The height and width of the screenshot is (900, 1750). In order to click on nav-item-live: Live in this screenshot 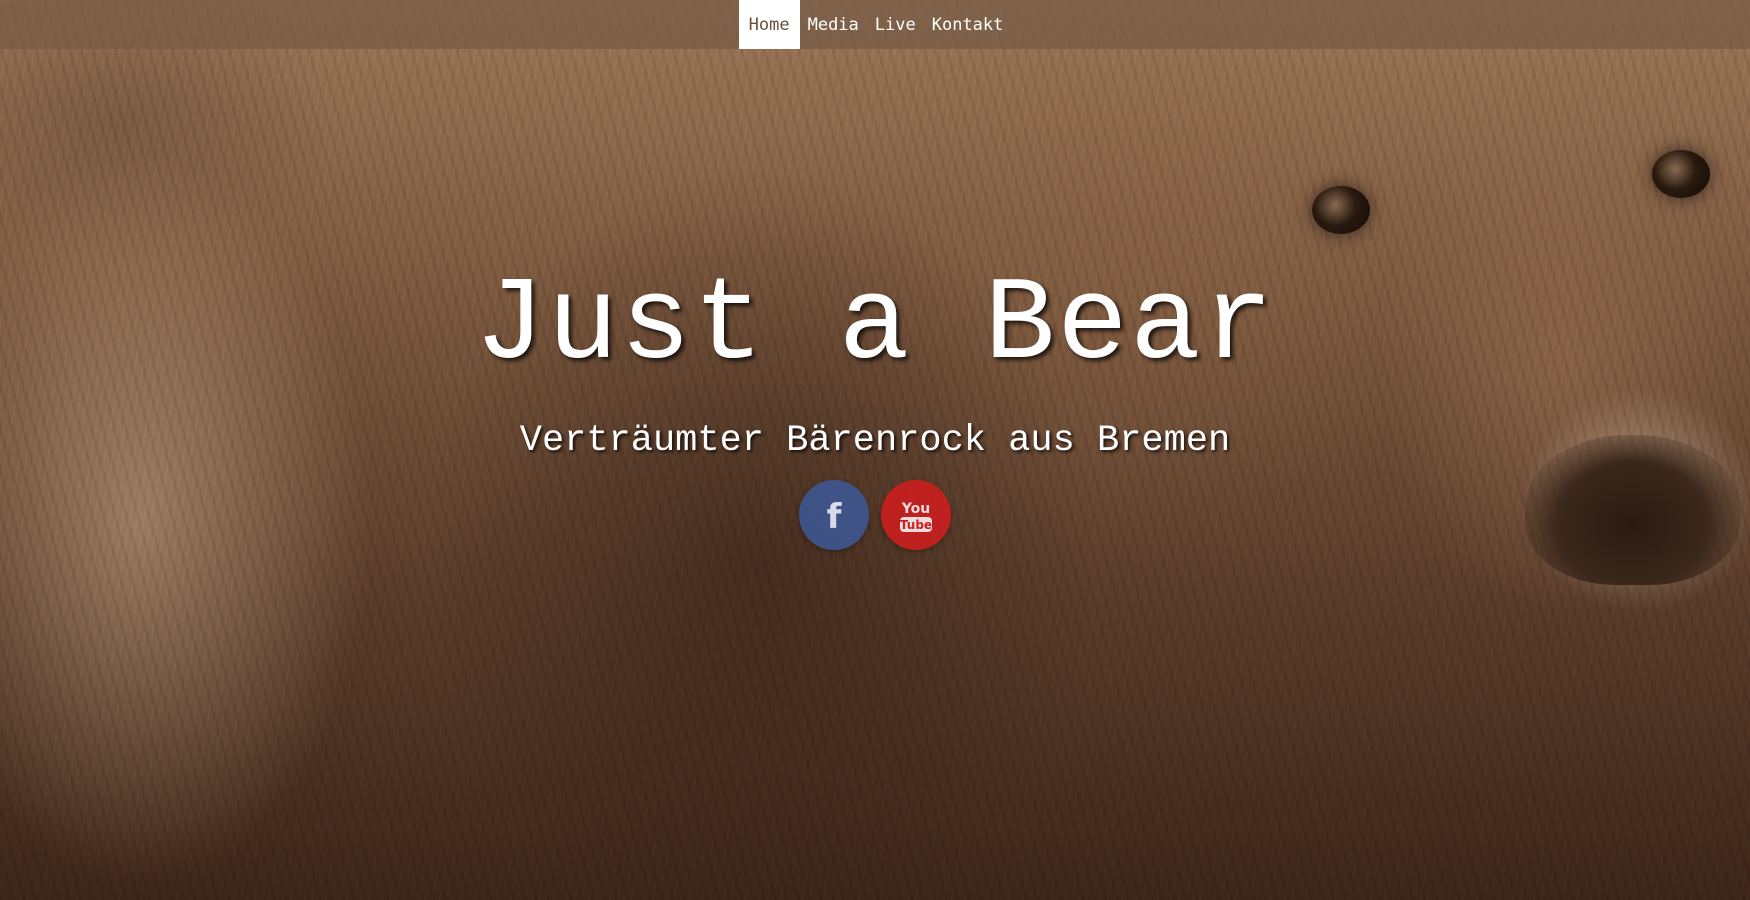, I will do `click(895, 24)`.